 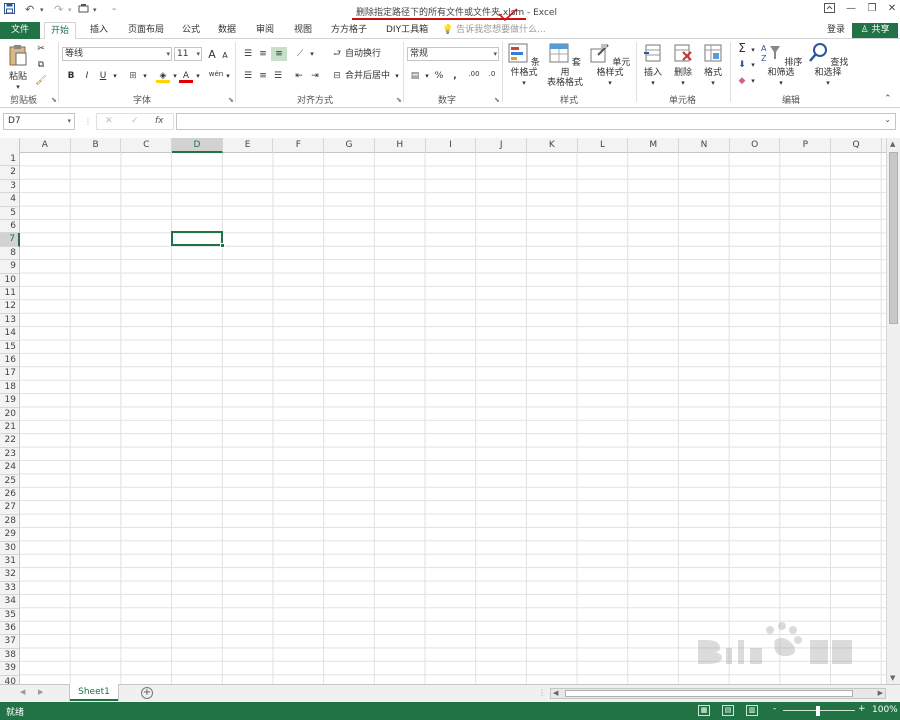 I want to click on alignment-launcher-icon: ⬊, so click(x=399, y=100).